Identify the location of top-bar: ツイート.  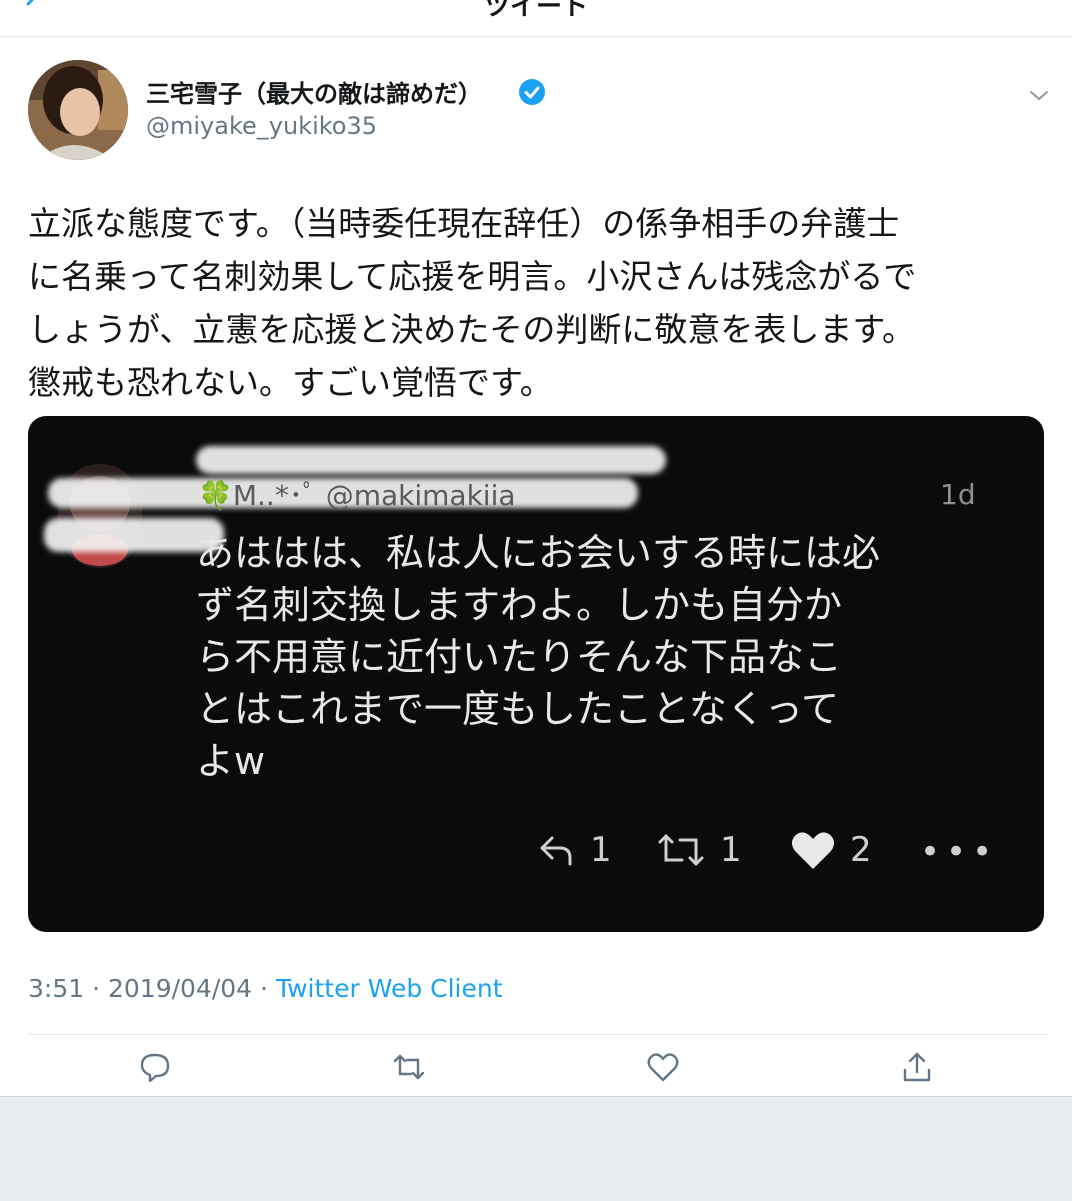
(536, 18).